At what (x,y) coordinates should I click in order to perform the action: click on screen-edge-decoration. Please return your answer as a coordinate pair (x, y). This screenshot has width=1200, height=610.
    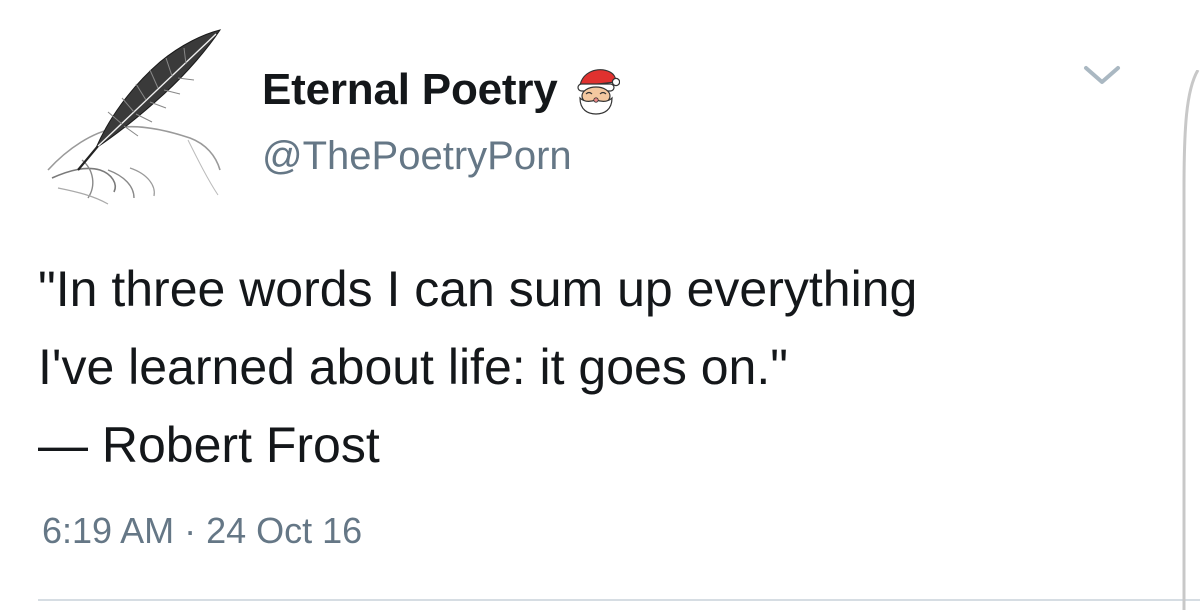
    Looking at the image, I should click on (1188, 340).